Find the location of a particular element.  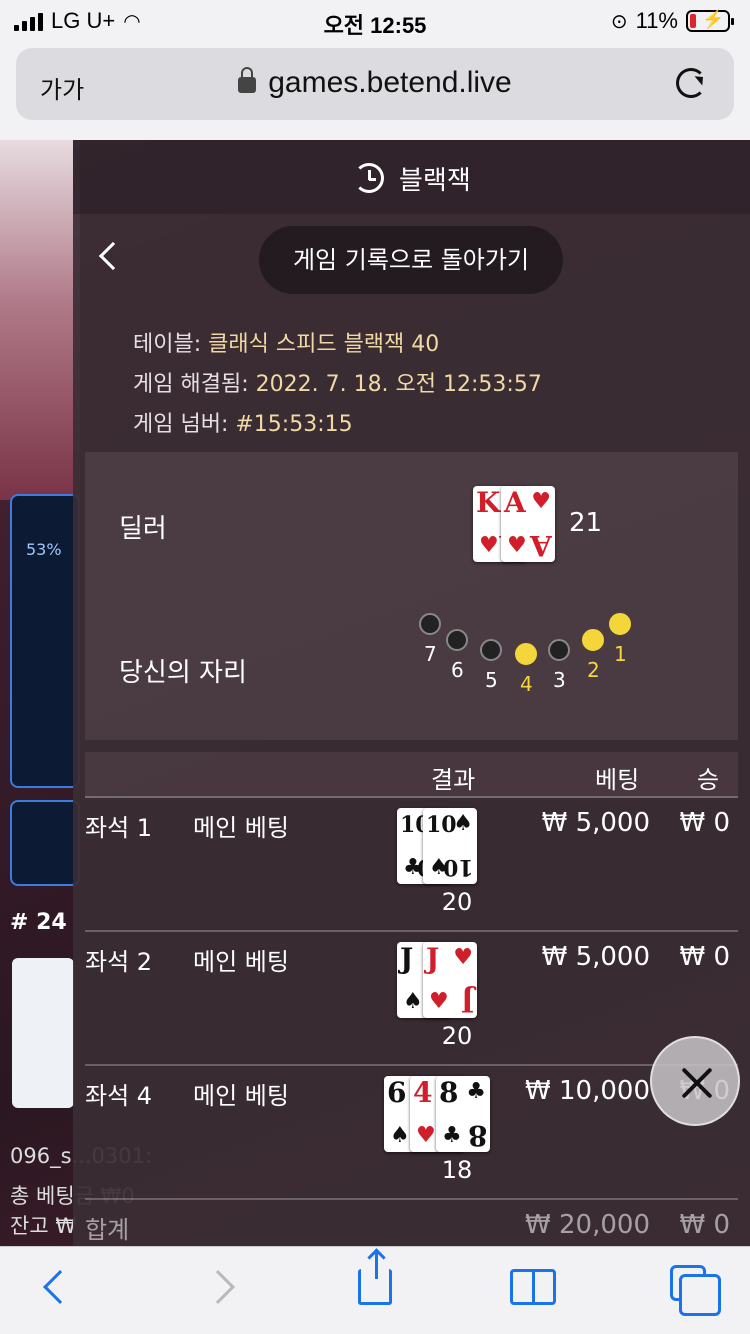

reload-icon is located at coordinates (691, 83).